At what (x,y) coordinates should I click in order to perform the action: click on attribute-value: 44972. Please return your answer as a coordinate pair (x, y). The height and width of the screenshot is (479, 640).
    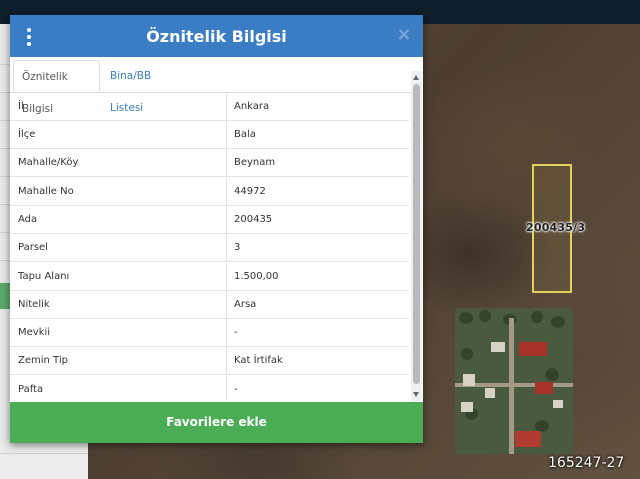
    Looking at the image, I should click on (250, 191).